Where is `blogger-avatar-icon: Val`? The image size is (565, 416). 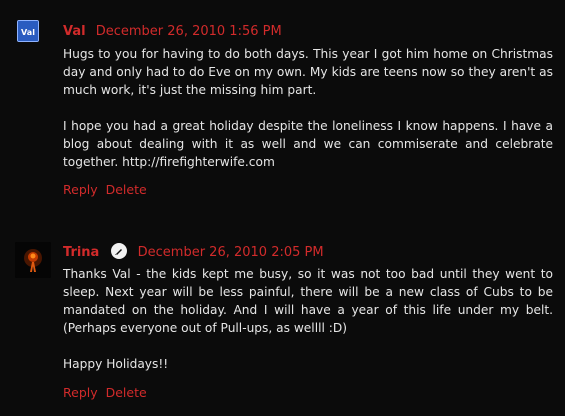
blogger-avatar-icon: Val is located at coordinates (28, 31).